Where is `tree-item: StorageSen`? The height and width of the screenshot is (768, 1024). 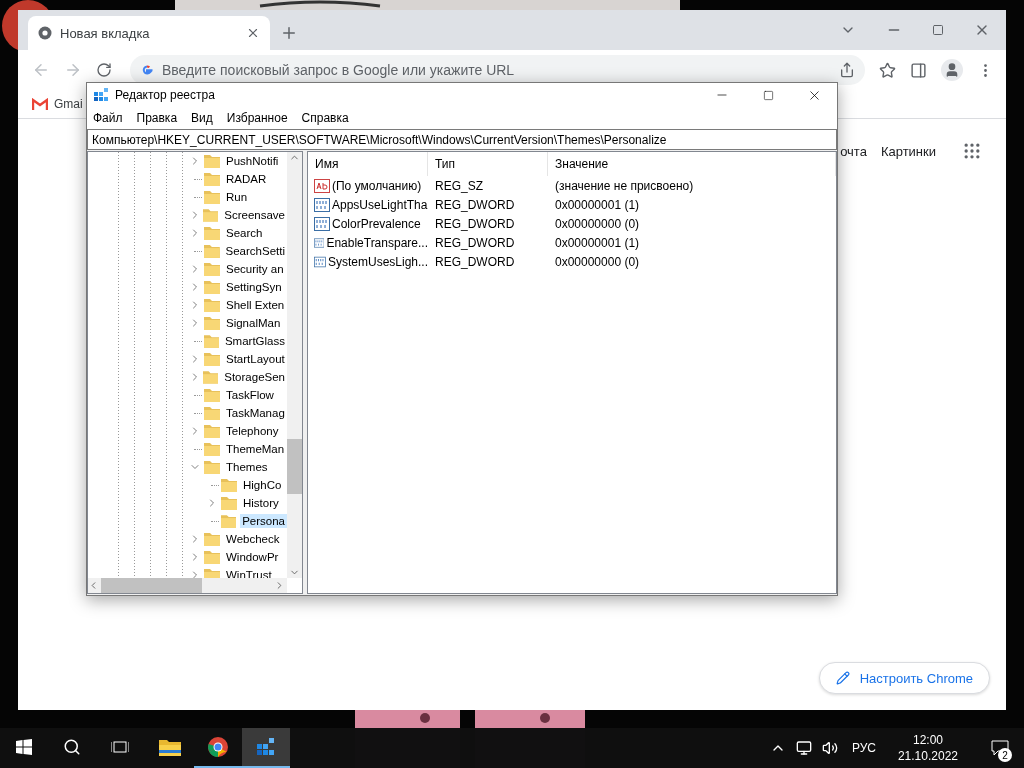 tree-item: StorageSen is located at coordinates (254, 377).